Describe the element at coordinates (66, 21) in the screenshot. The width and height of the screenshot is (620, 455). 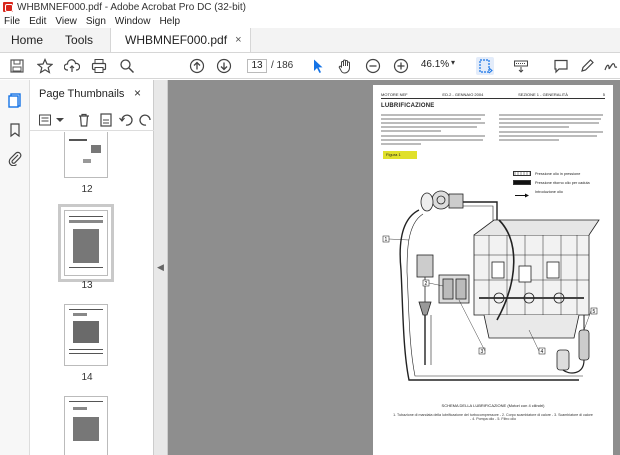
I see `menu-view: View` at that location.